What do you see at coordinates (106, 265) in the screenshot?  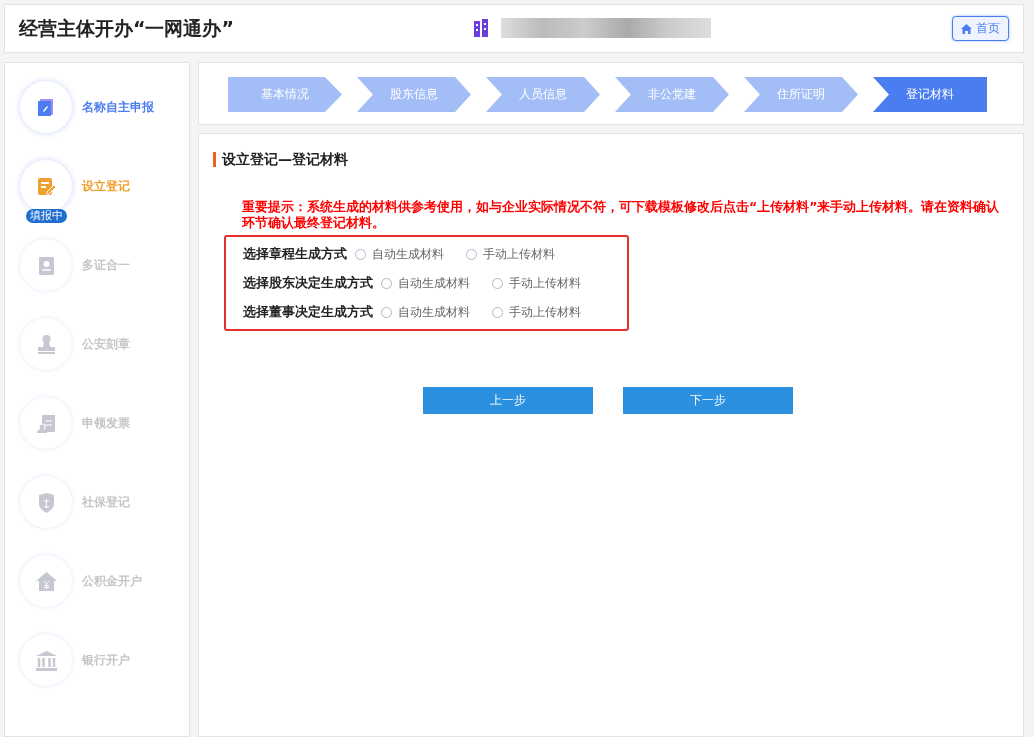 I see `sidebar-item: 多证合一` at bounding box center [106, 265].